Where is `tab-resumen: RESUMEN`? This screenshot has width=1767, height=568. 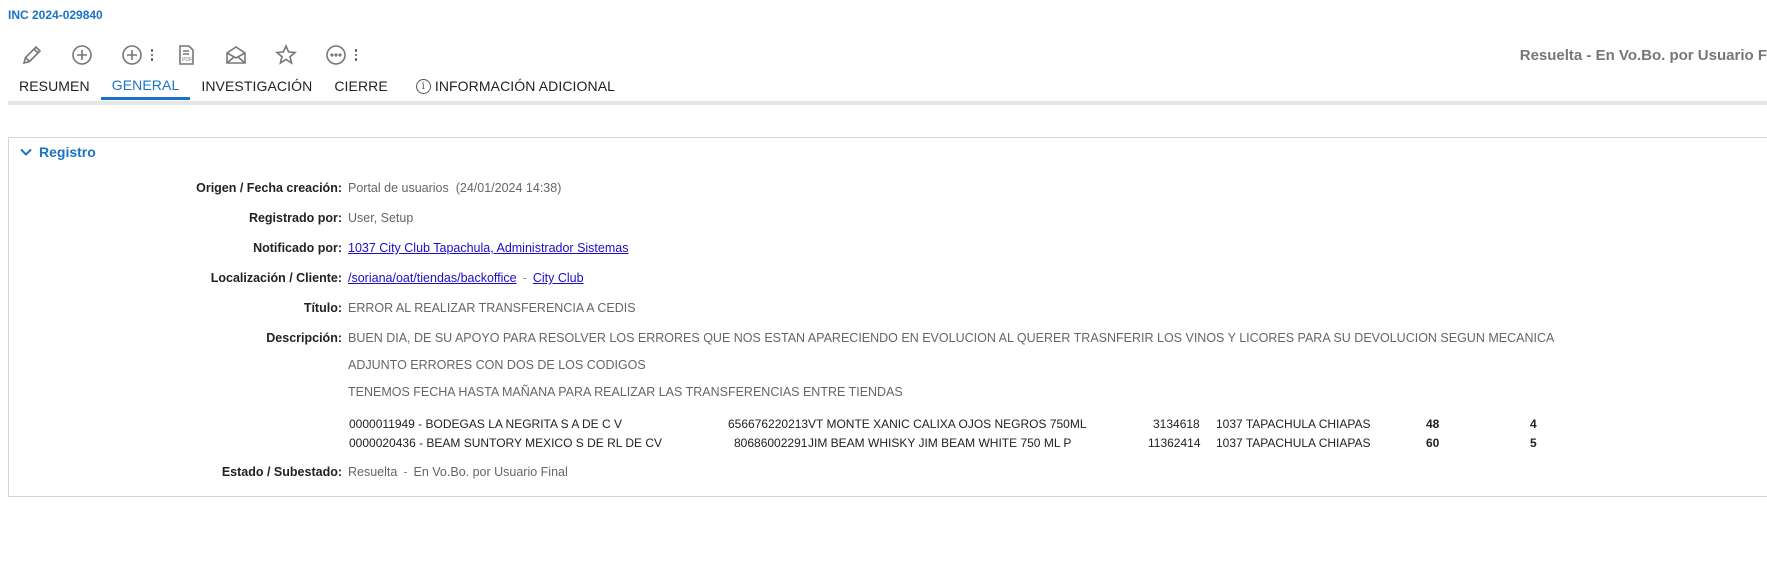
tab-resumen: RESUMEN is located at coordinates (54, 86).